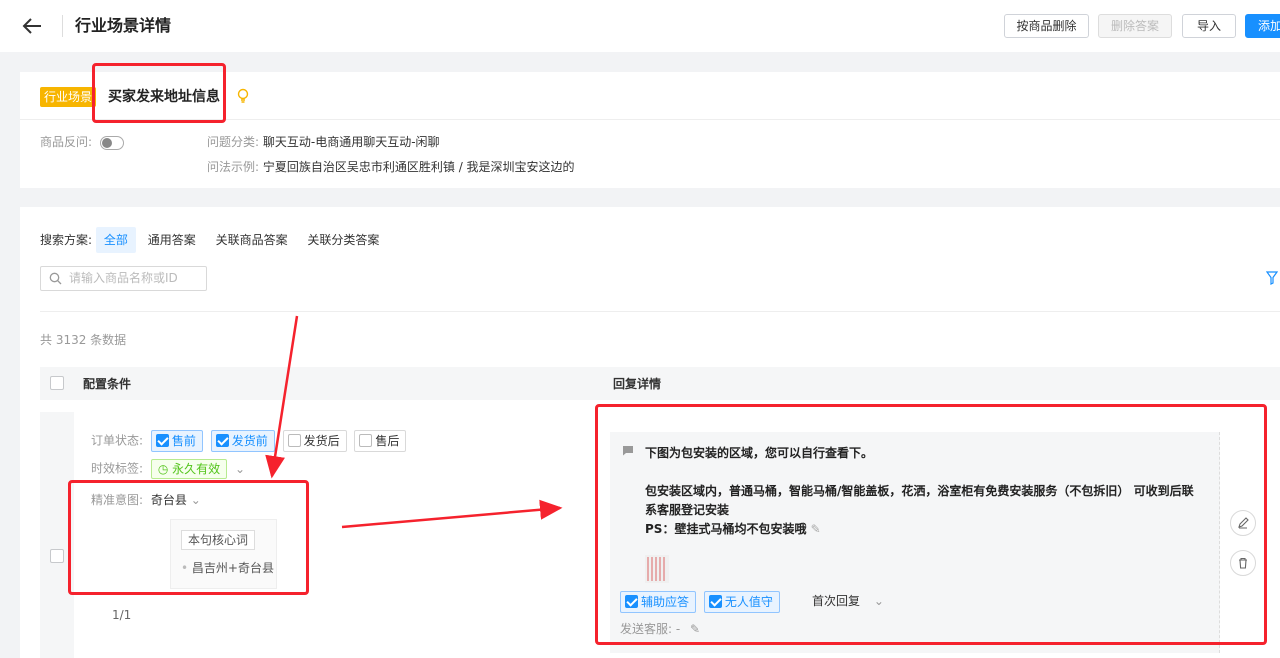 The width and height of the screenshot is (1280, 658). I want to click on clock-icon: ◷, so click(165, 469).